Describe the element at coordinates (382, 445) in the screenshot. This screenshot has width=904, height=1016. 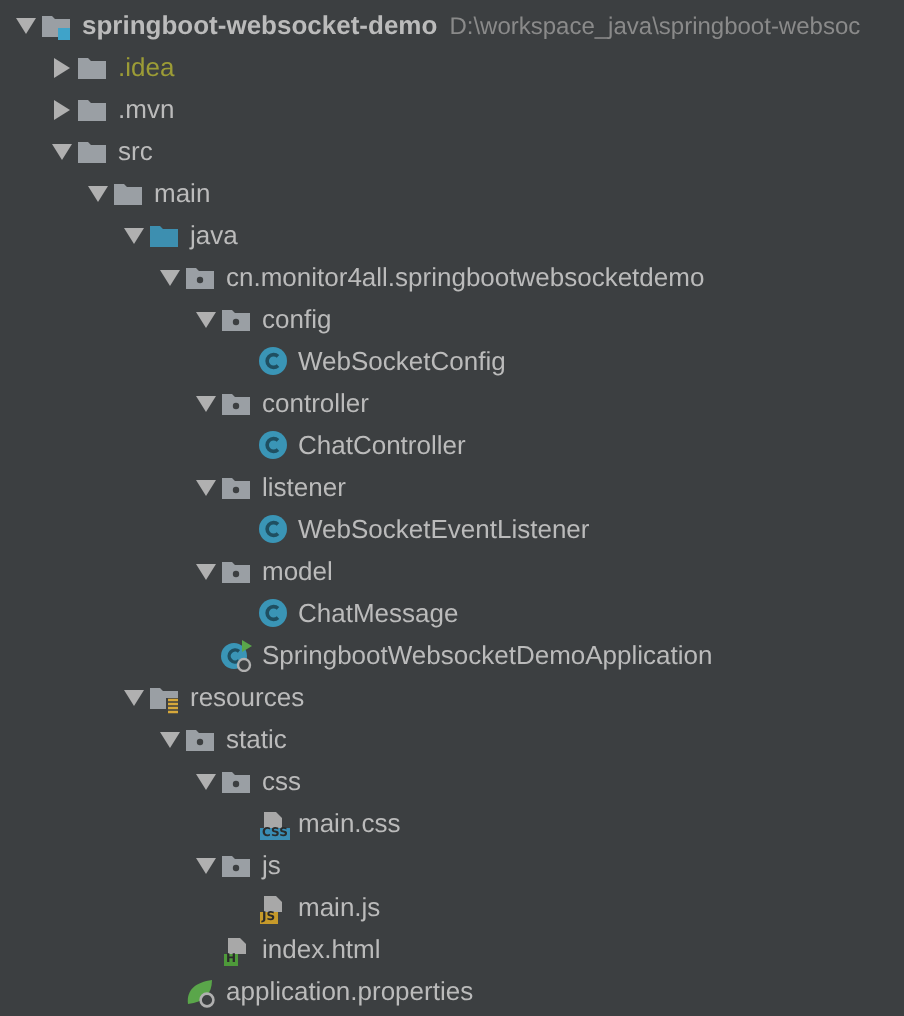
I see `tree-item-label: ChatController` at that location.